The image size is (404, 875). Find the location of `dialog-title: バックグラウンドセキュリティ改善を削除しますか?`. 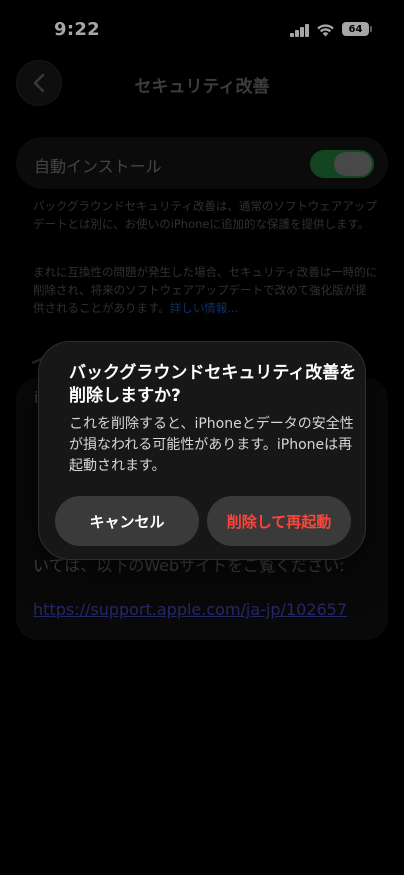

dialog-title: バックグラウンドセキュリティ改善を削除しますか? is located at coordinates (213, 384).